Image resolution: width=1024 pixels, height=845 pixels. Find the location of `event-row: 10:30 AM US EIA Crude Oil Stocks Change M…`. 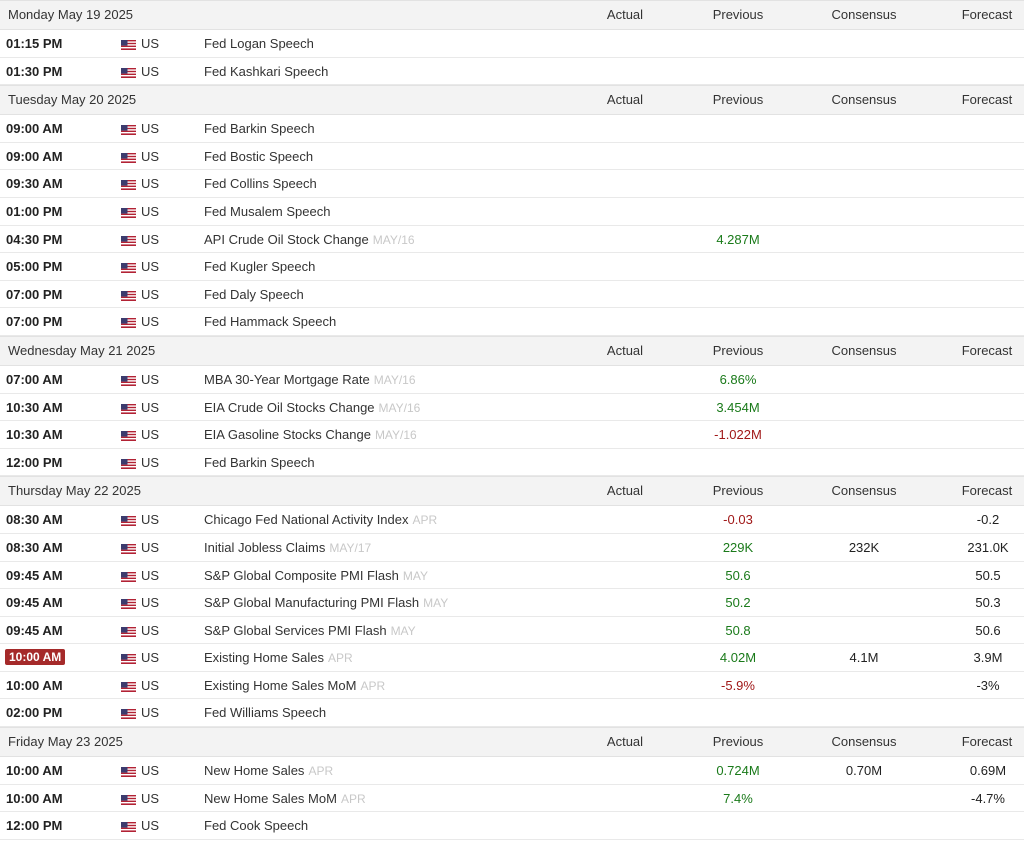

event-row: 10:30 AM US EIA Crude Oil Stocks Change M… is located at coordinates (512, 407).